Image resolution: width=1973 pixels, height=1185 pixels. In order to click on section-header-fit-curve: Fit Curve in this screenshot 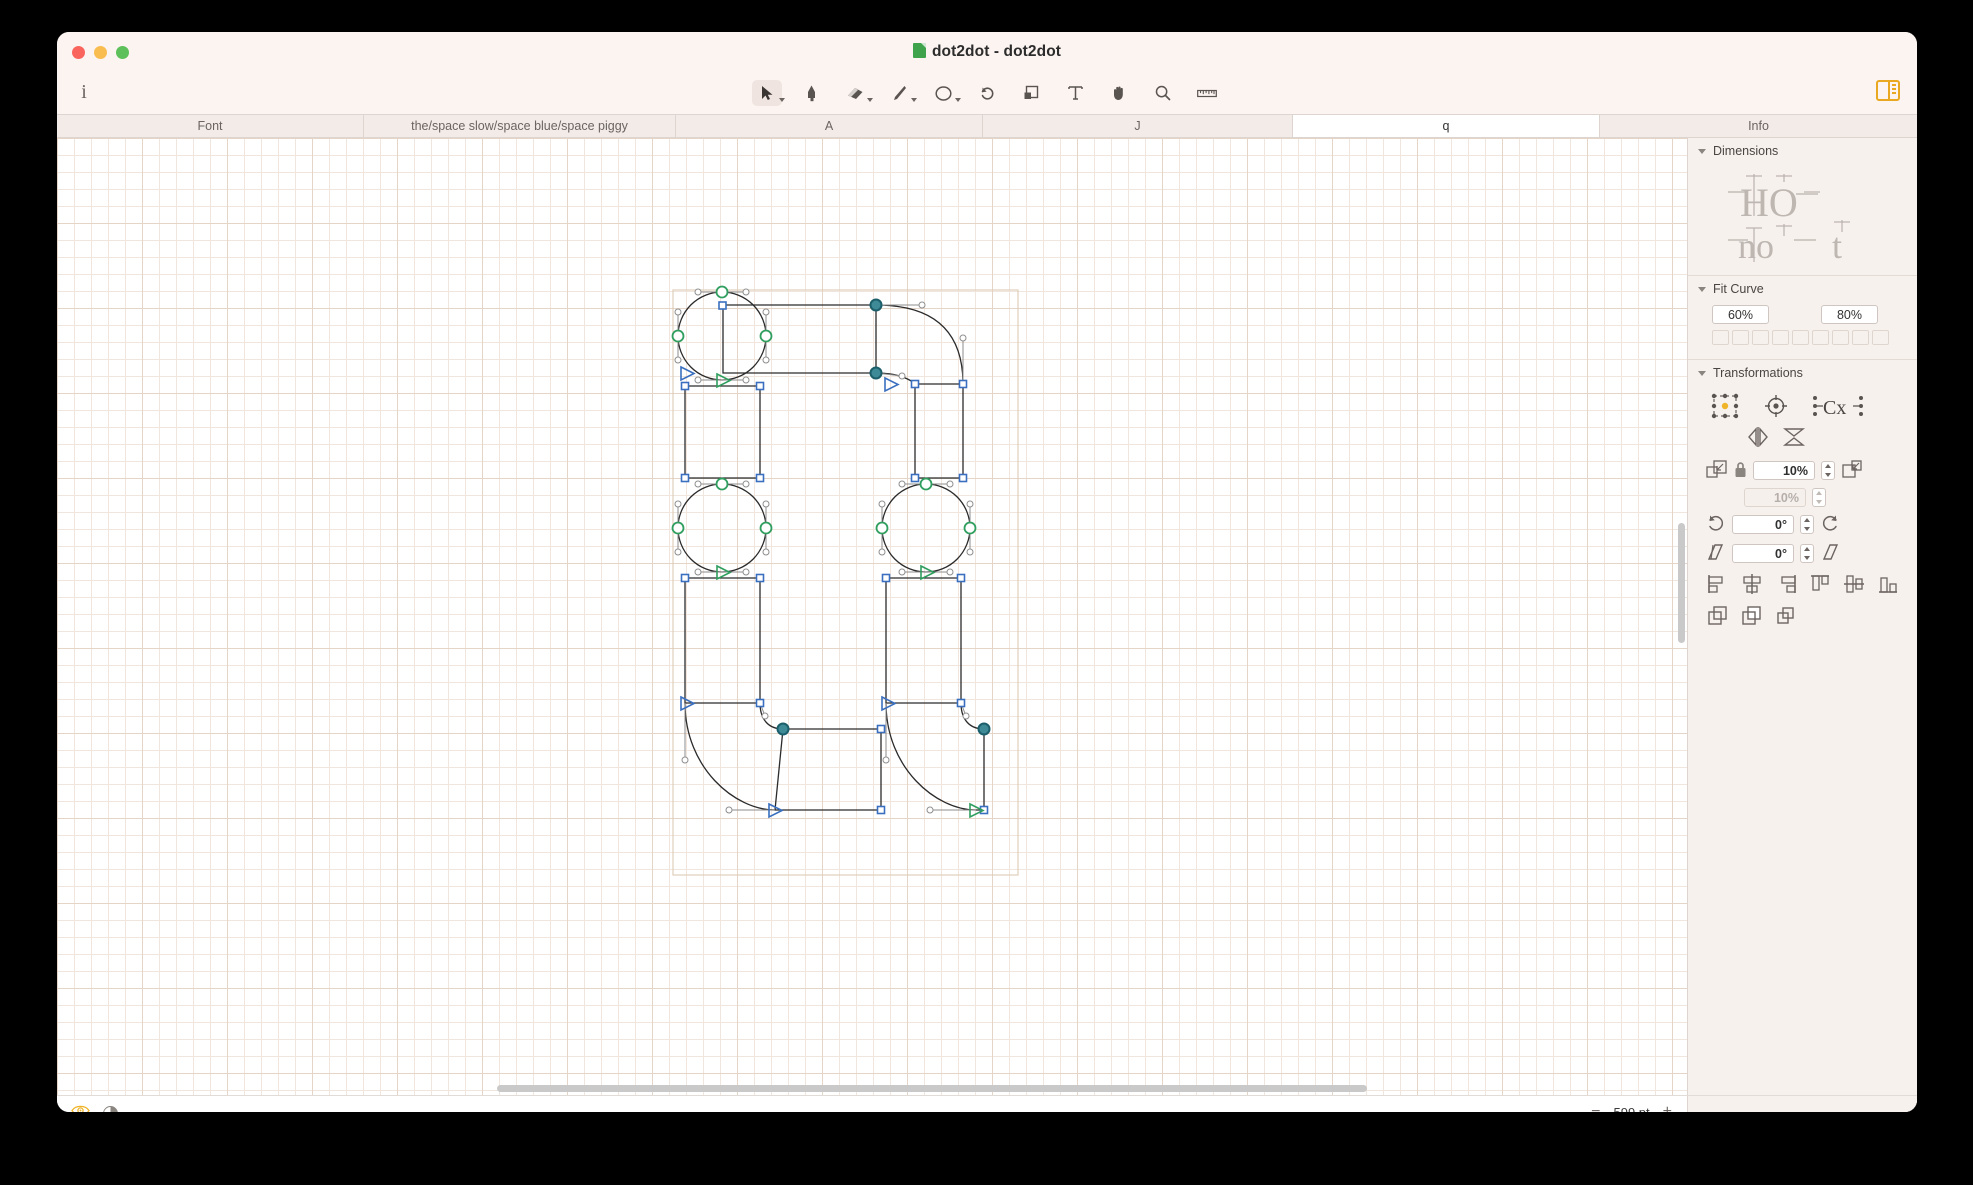, I will do `click(1802, 288)`.